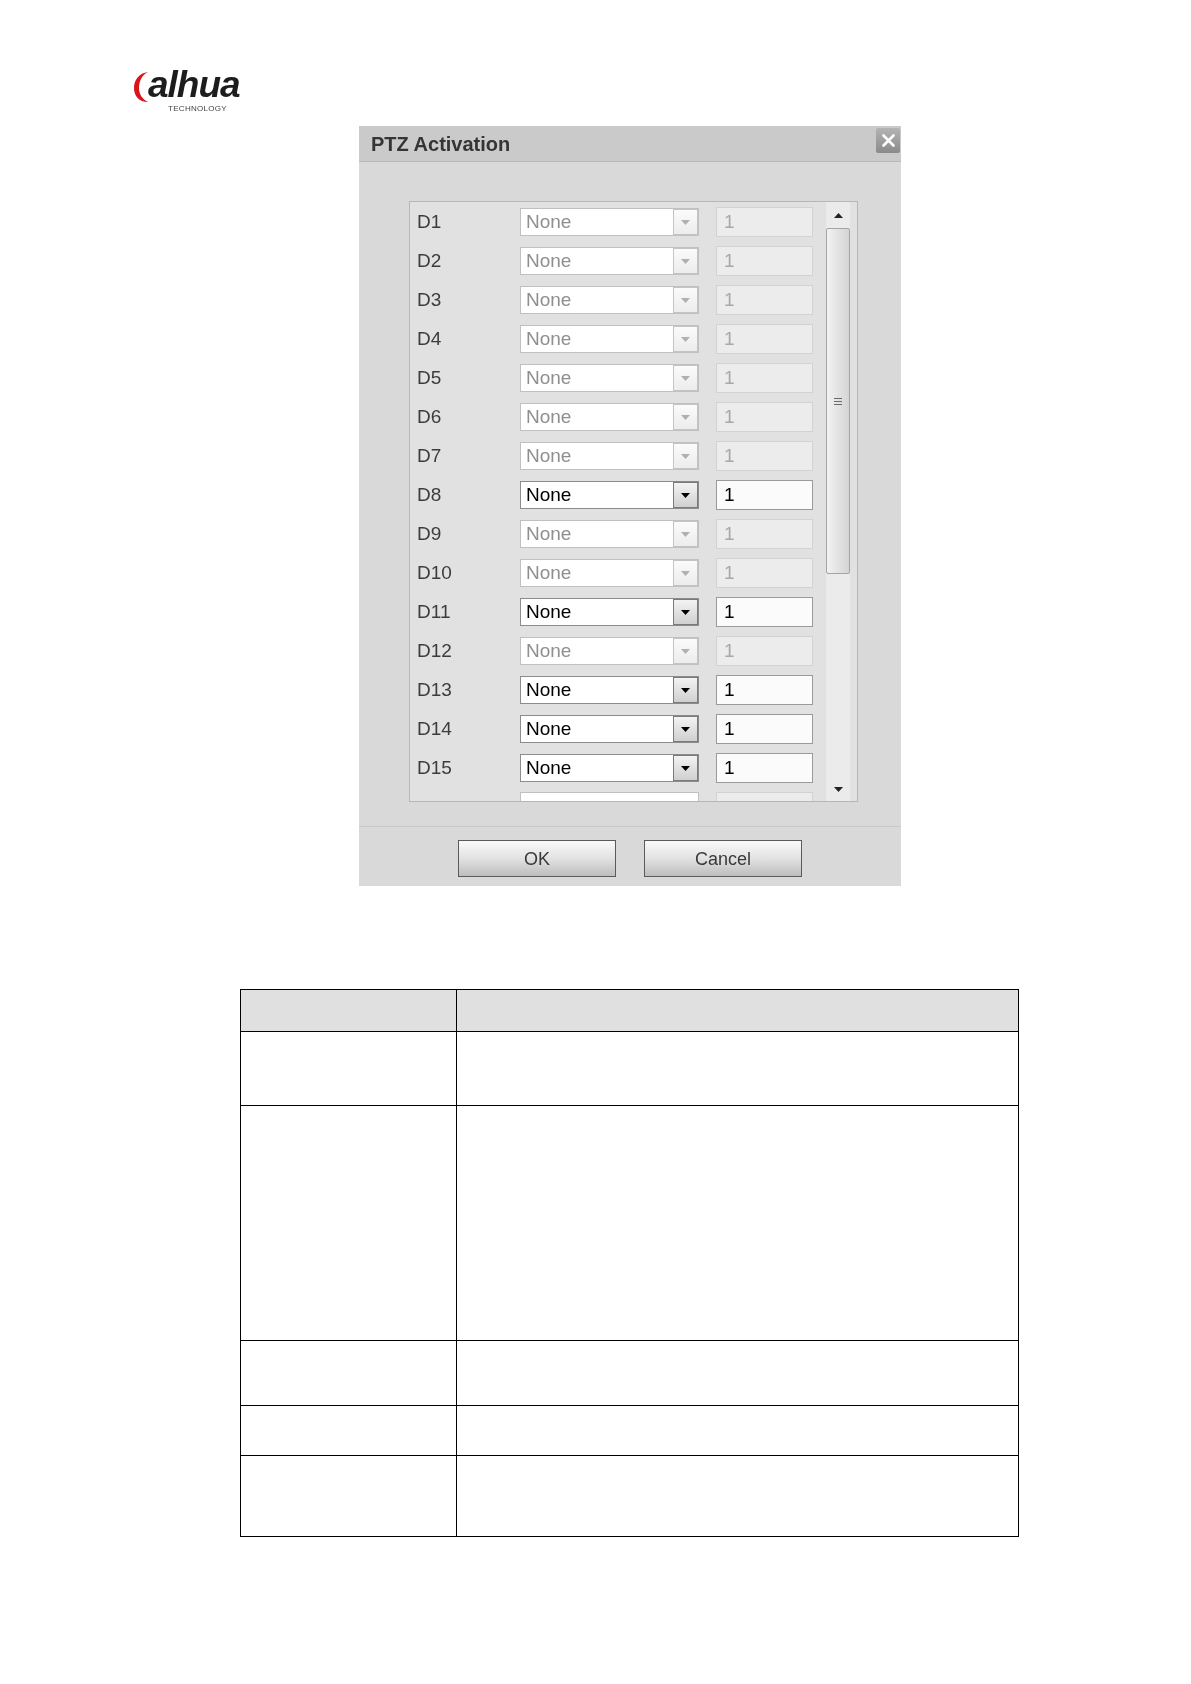  Describe the element at coordinates (430, 377) in the screenshot. I see `device-label: D5` at that location.